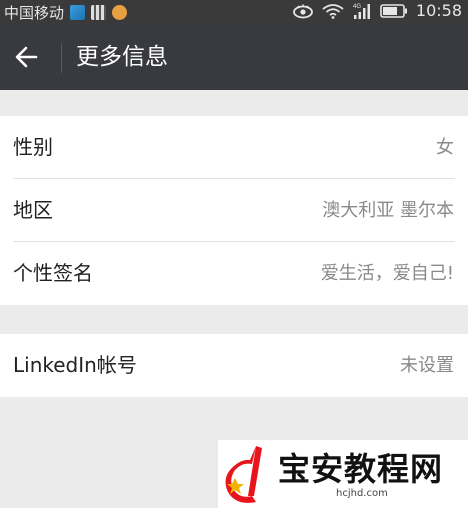  What do you see at coordinates (445, 147) in the screenshot?
I see `gender-value: 女` at bounding box center [445, 147].